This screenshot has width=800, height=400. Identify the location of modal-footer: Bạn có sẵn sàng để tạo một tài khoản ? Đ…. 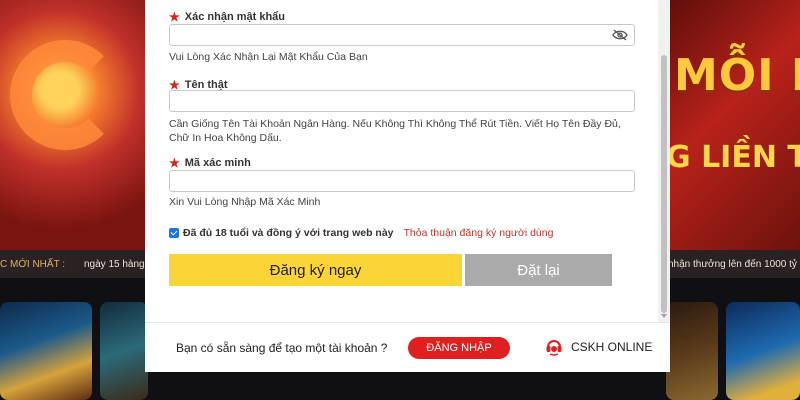
(407, 347).